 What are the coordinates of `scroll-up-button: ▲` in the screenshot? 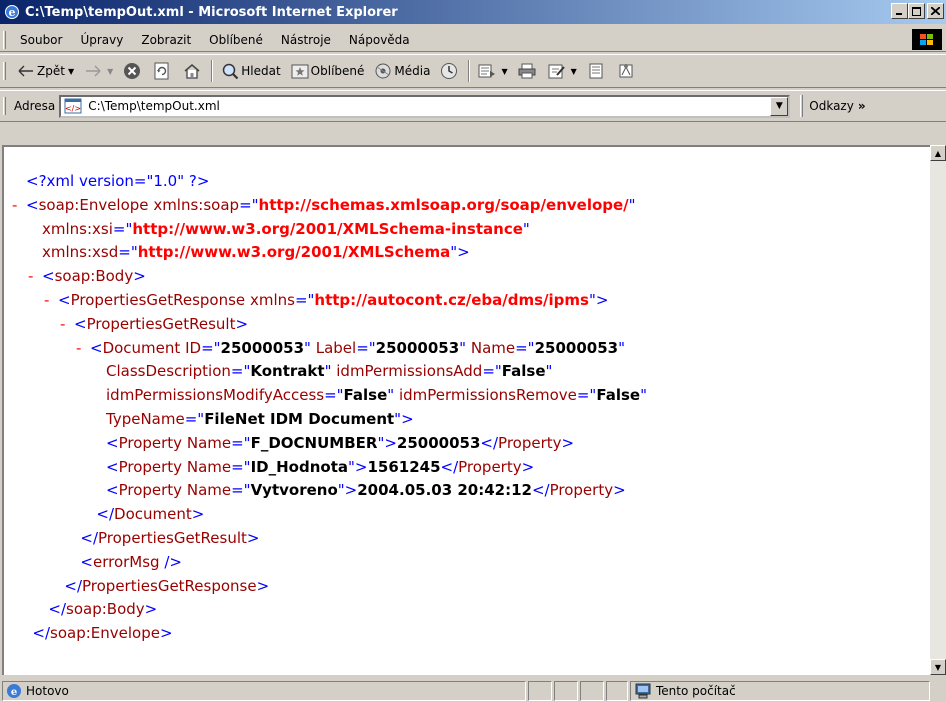 It's located at (938, 153).